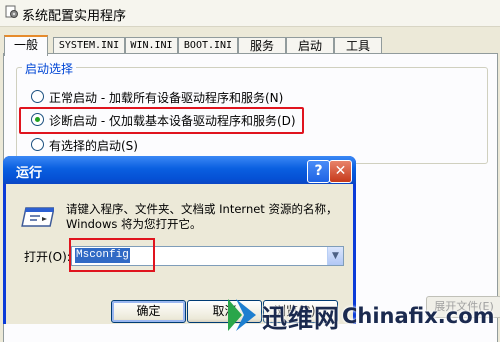 The height and width of the screenshot is (342, 500). What do you see at coordinates (179, 170) in the screenshot?
I see `run-titlebar: 运行 ? ✕` at bounding box center [179, 170].